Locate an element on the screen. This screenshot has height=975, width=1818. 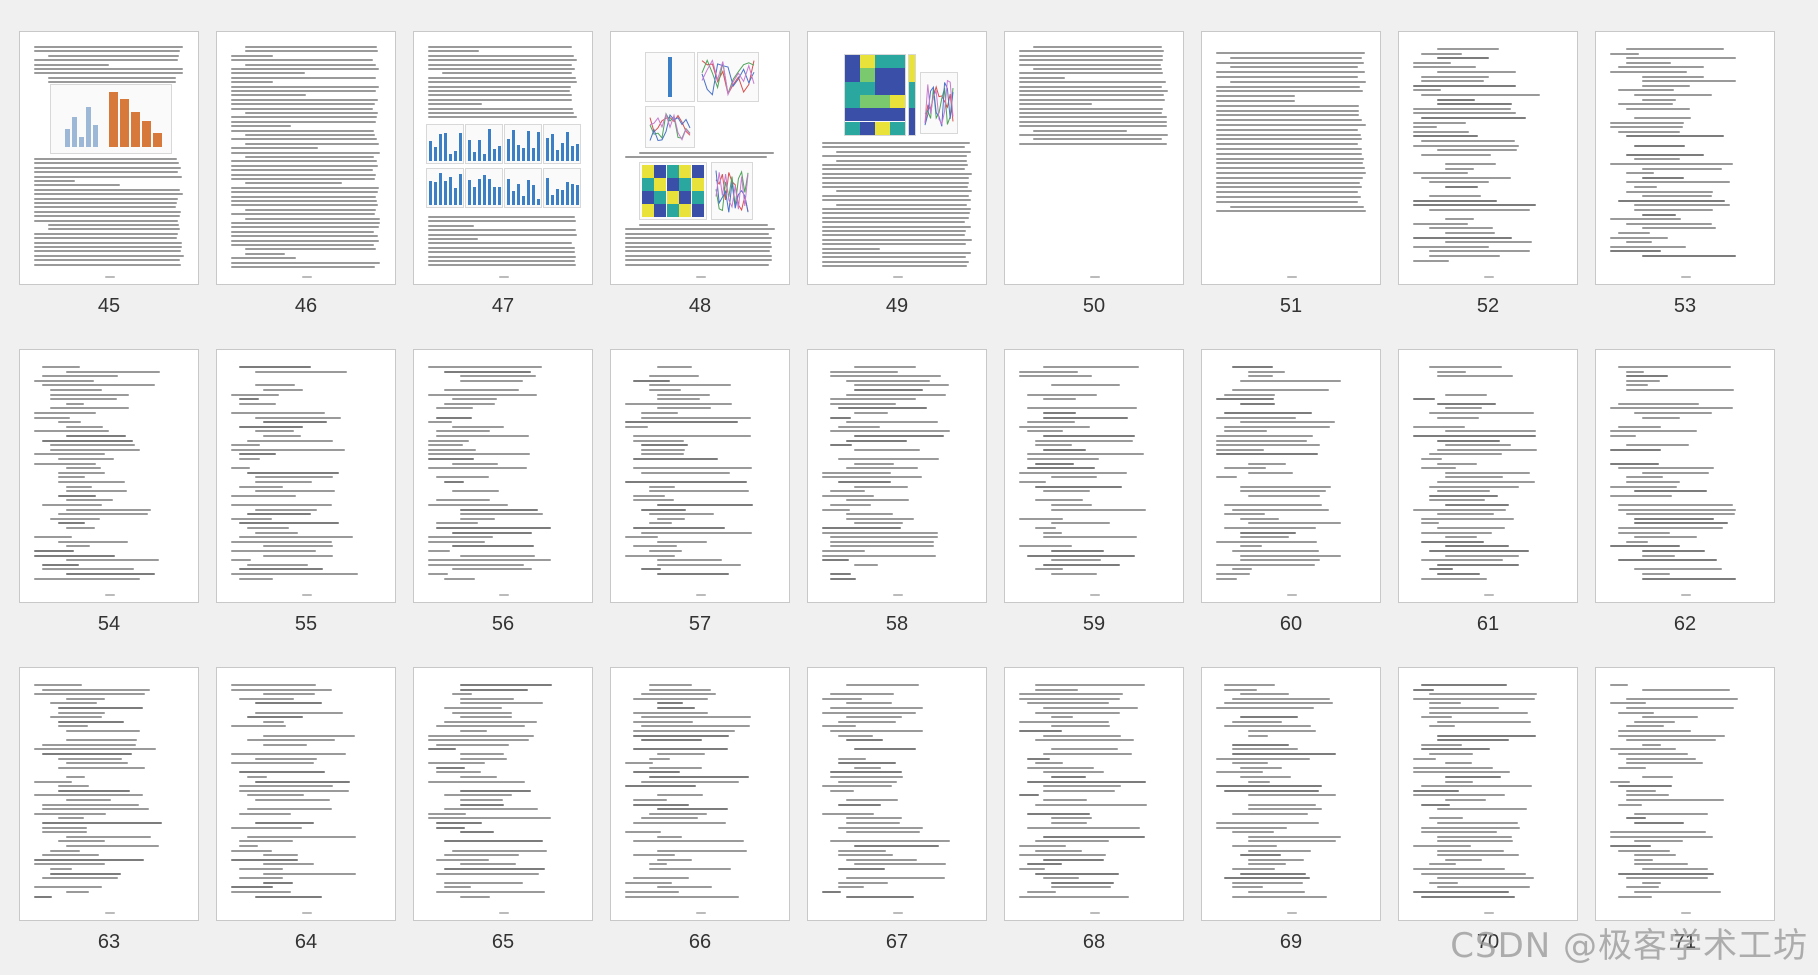
page-thumbnail: 58 is located at coordinates (897, 492).